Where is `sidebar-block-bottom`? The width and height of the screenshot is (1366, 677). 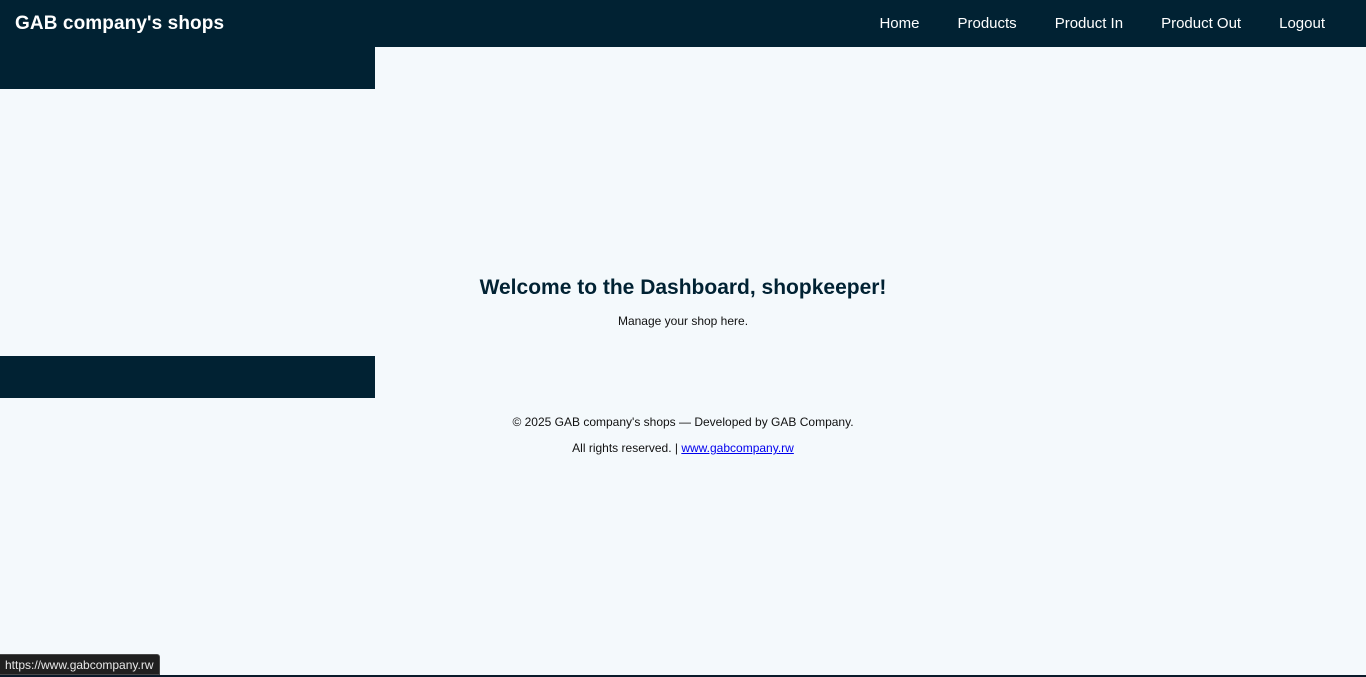
sidebar-block-bottom is located at coordinates (187, 377).